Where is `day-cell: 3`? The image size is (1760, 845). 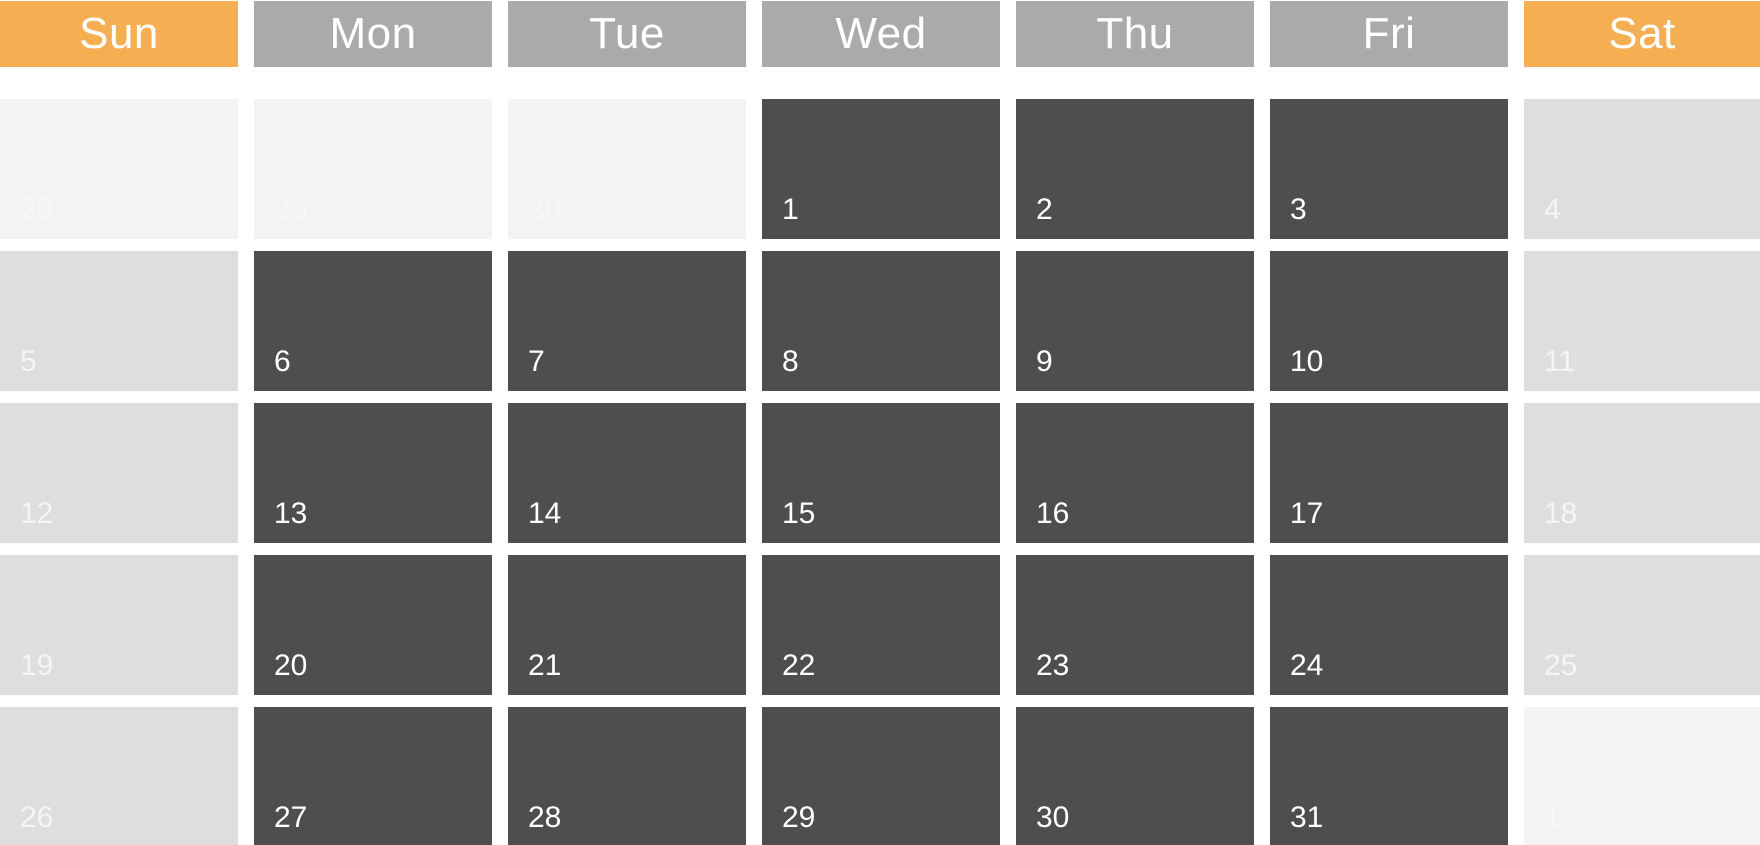
day-cell: 3 is located at coordinates (1389, 169).